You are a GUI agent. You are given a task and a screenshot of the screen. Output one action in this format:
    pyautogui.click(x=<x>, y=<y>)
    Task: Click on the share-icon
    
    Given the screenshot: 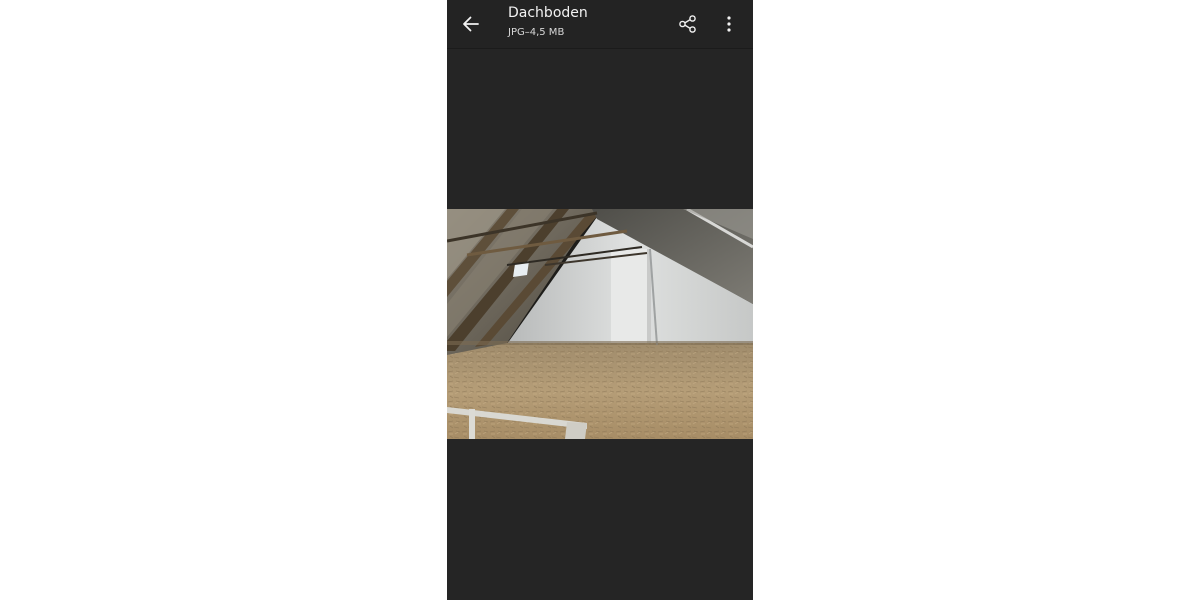 What is the action you would take?
    pyautogui.click(x=687, y=24)
    